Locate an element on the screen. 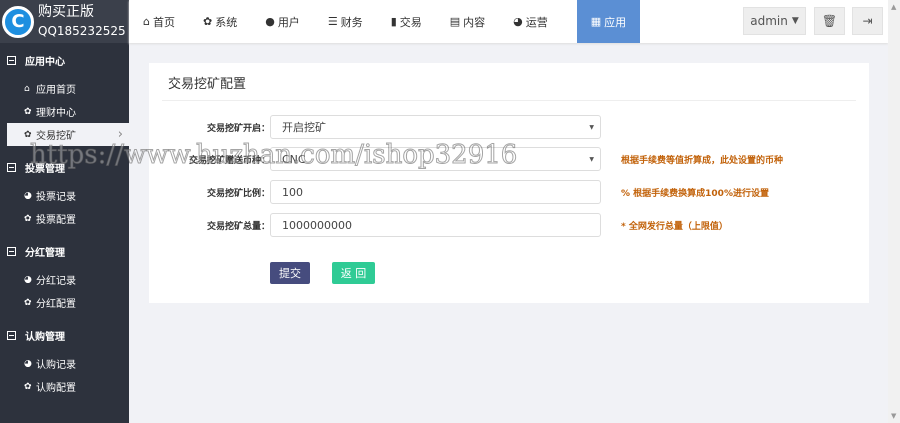 The image size is (900, 423). sidebar-item-label: 交易挖矿 is located at coordinates (56, 136).